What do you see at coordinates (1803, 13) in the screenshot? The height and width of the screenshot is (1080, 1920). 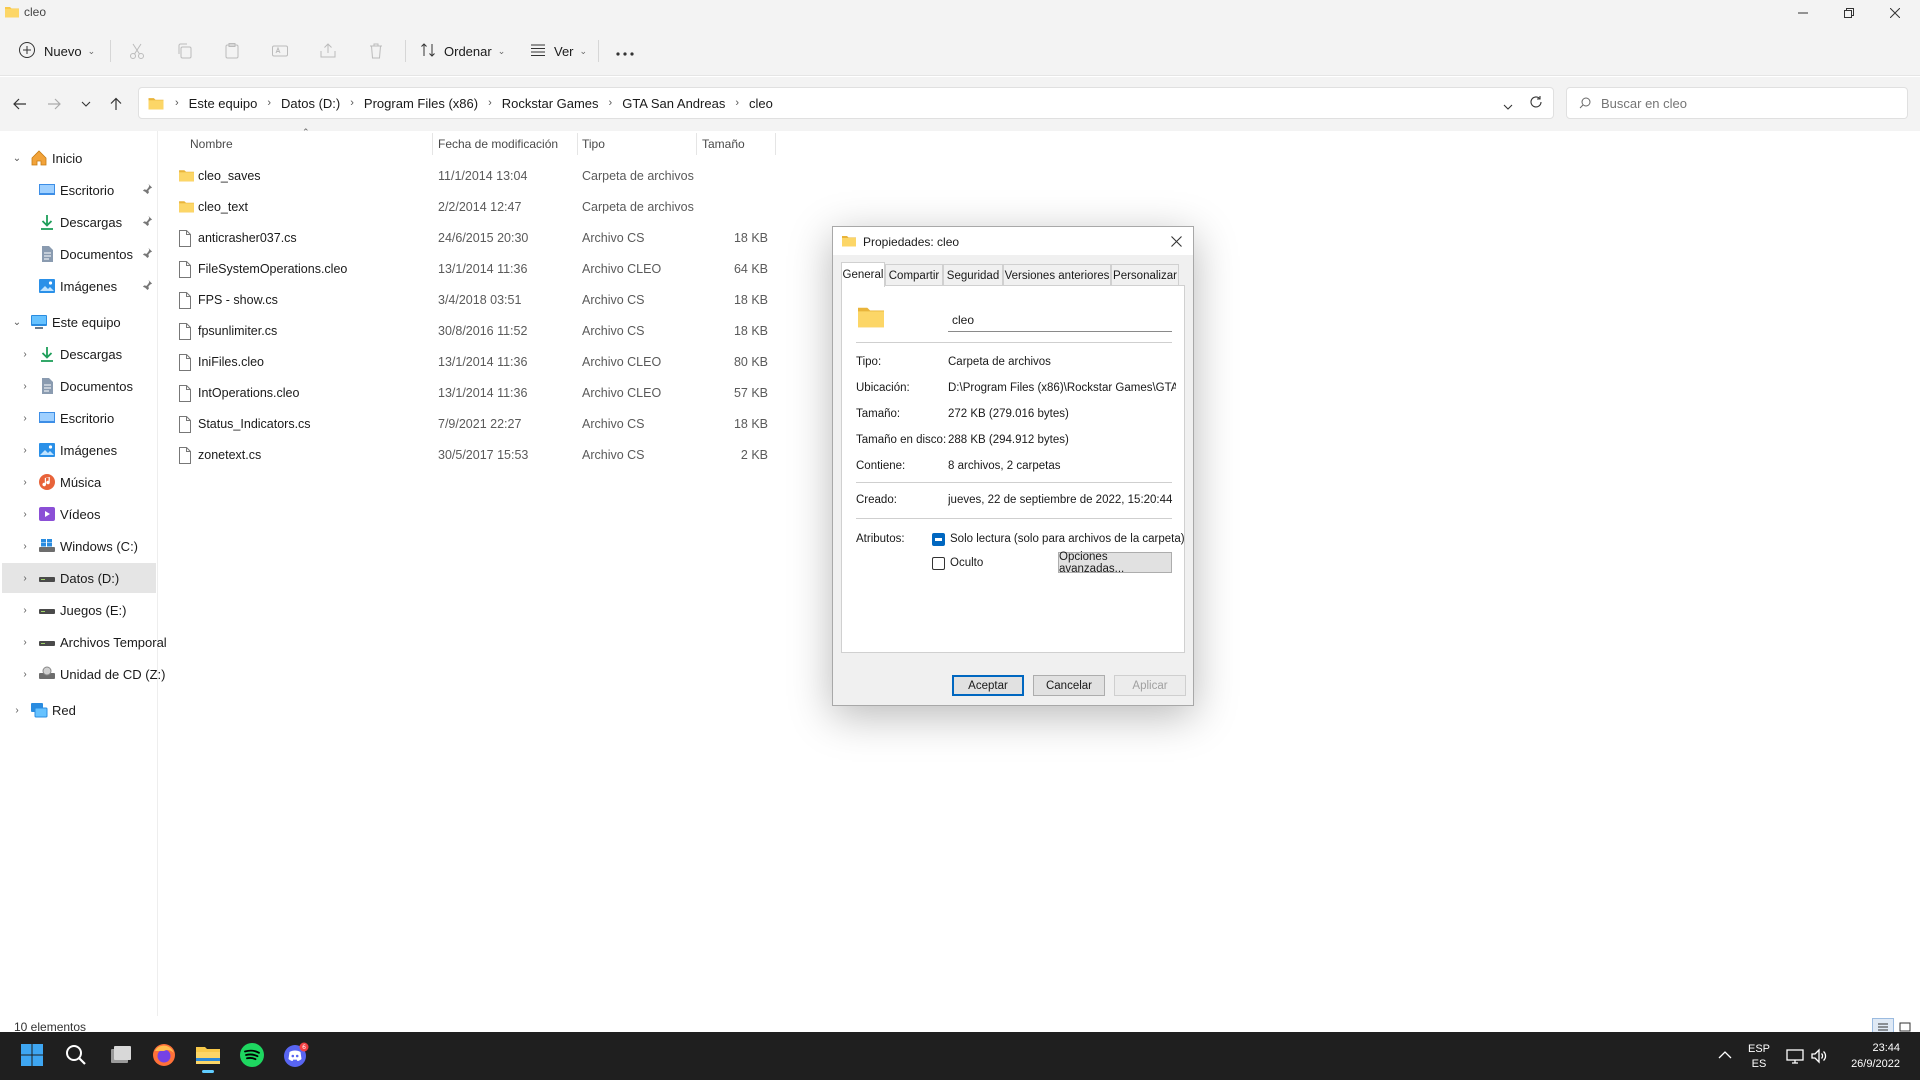 I see `minimize-button` at bounding box center [1803, 13].